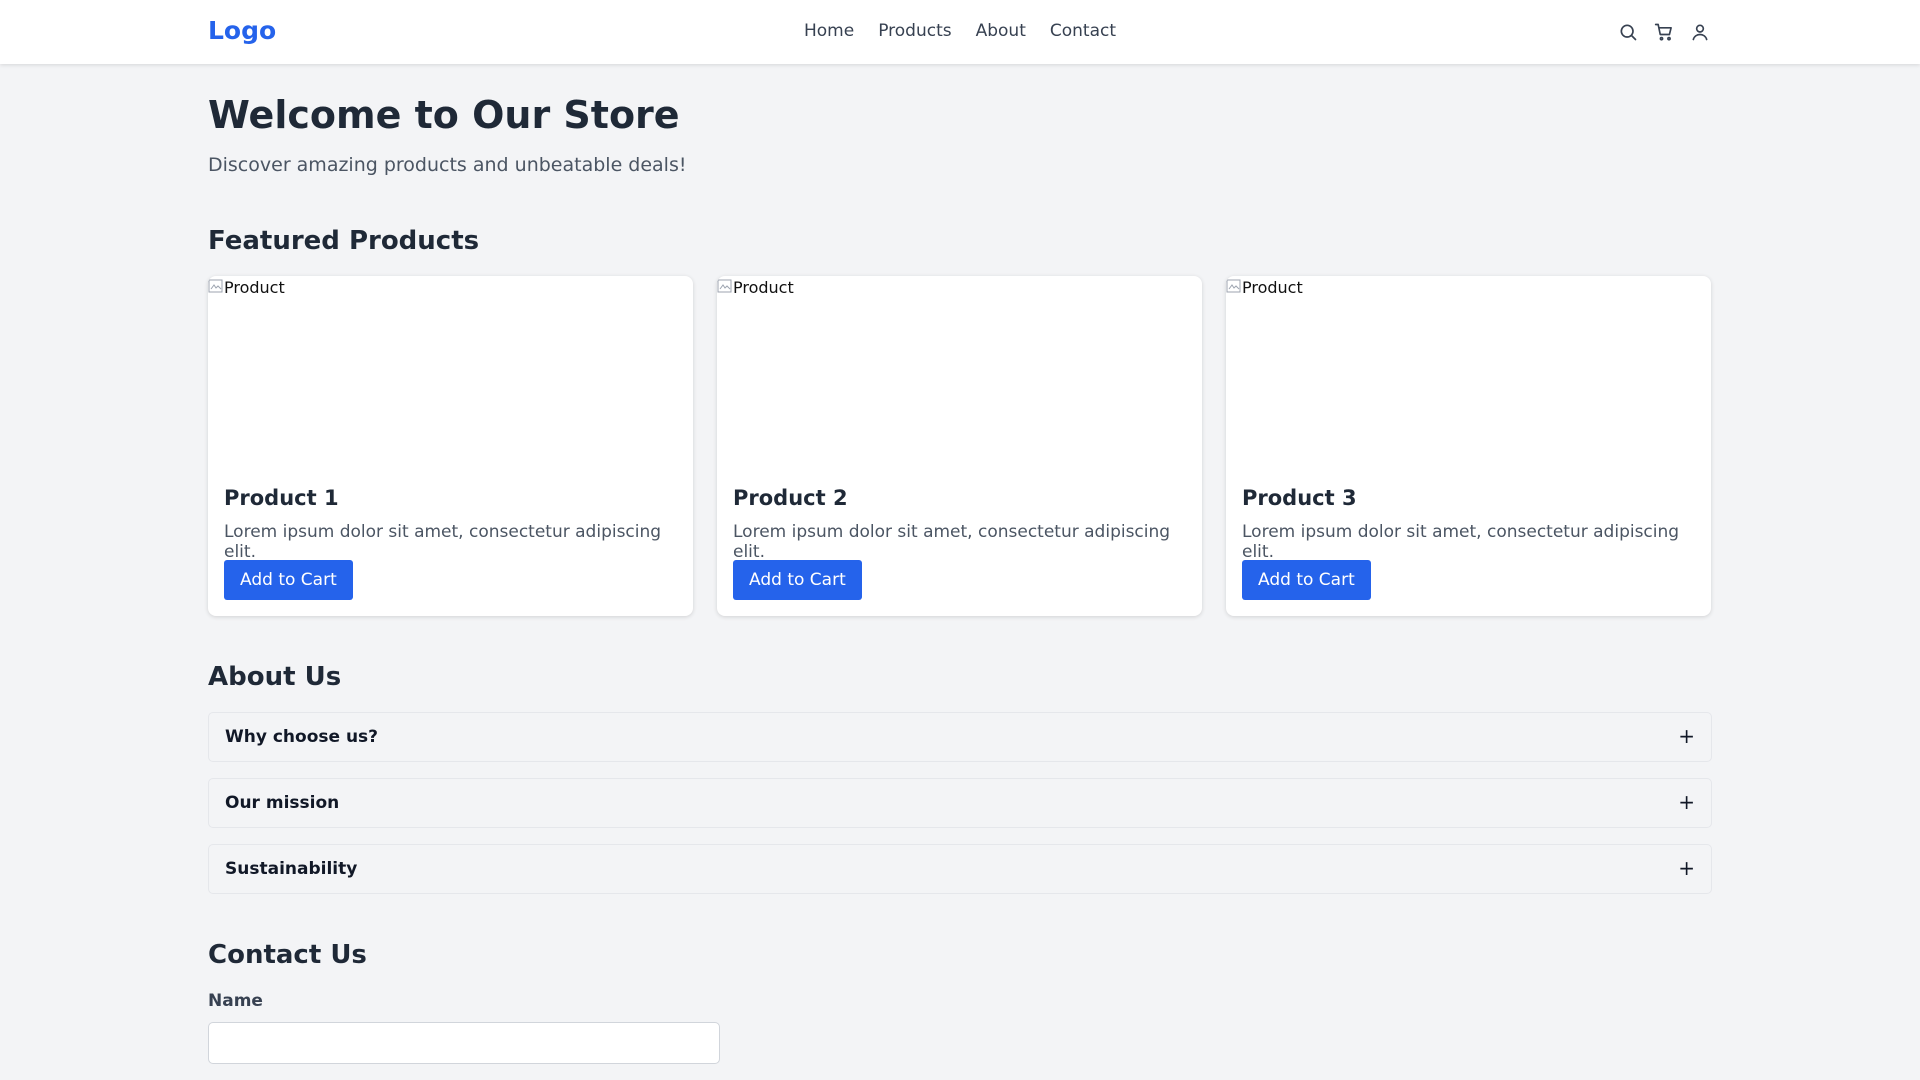 The image size is (1920, 1080). I want to click on accordion-label: Why choose us?, so click(302, 737).